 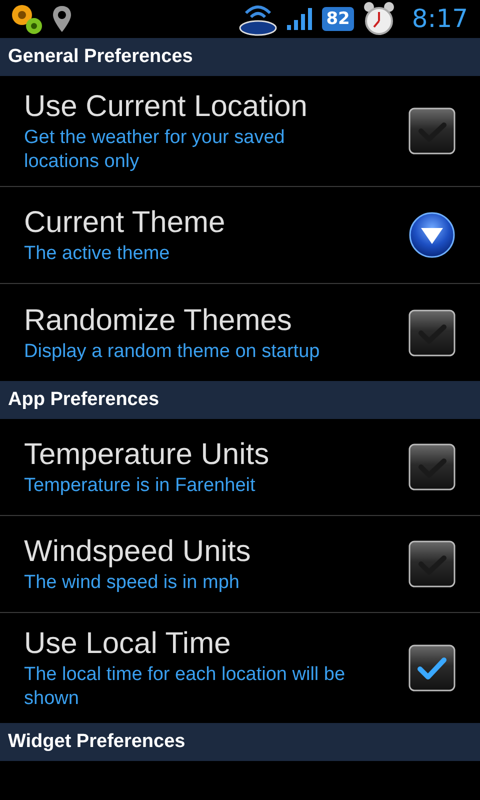 I want to click on preference-title: Current Theme, so click(x=125, y=223).